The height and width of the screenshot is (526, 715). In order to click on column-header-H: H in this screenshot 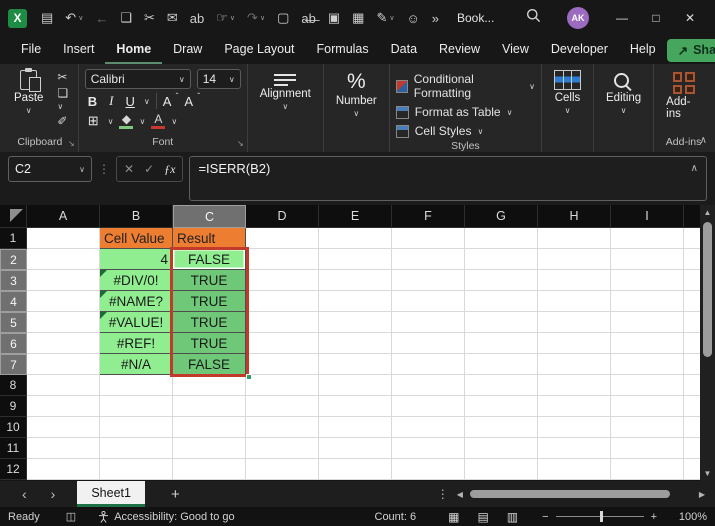, I will do `click(574, 216)`.